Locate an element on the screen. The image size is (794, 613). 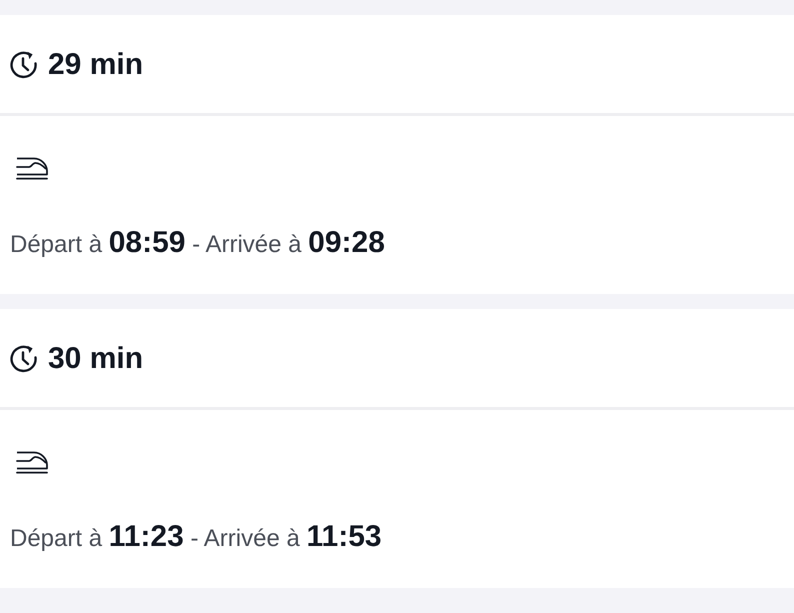
duration-text: 30 min is located at coordinates (96, 358).